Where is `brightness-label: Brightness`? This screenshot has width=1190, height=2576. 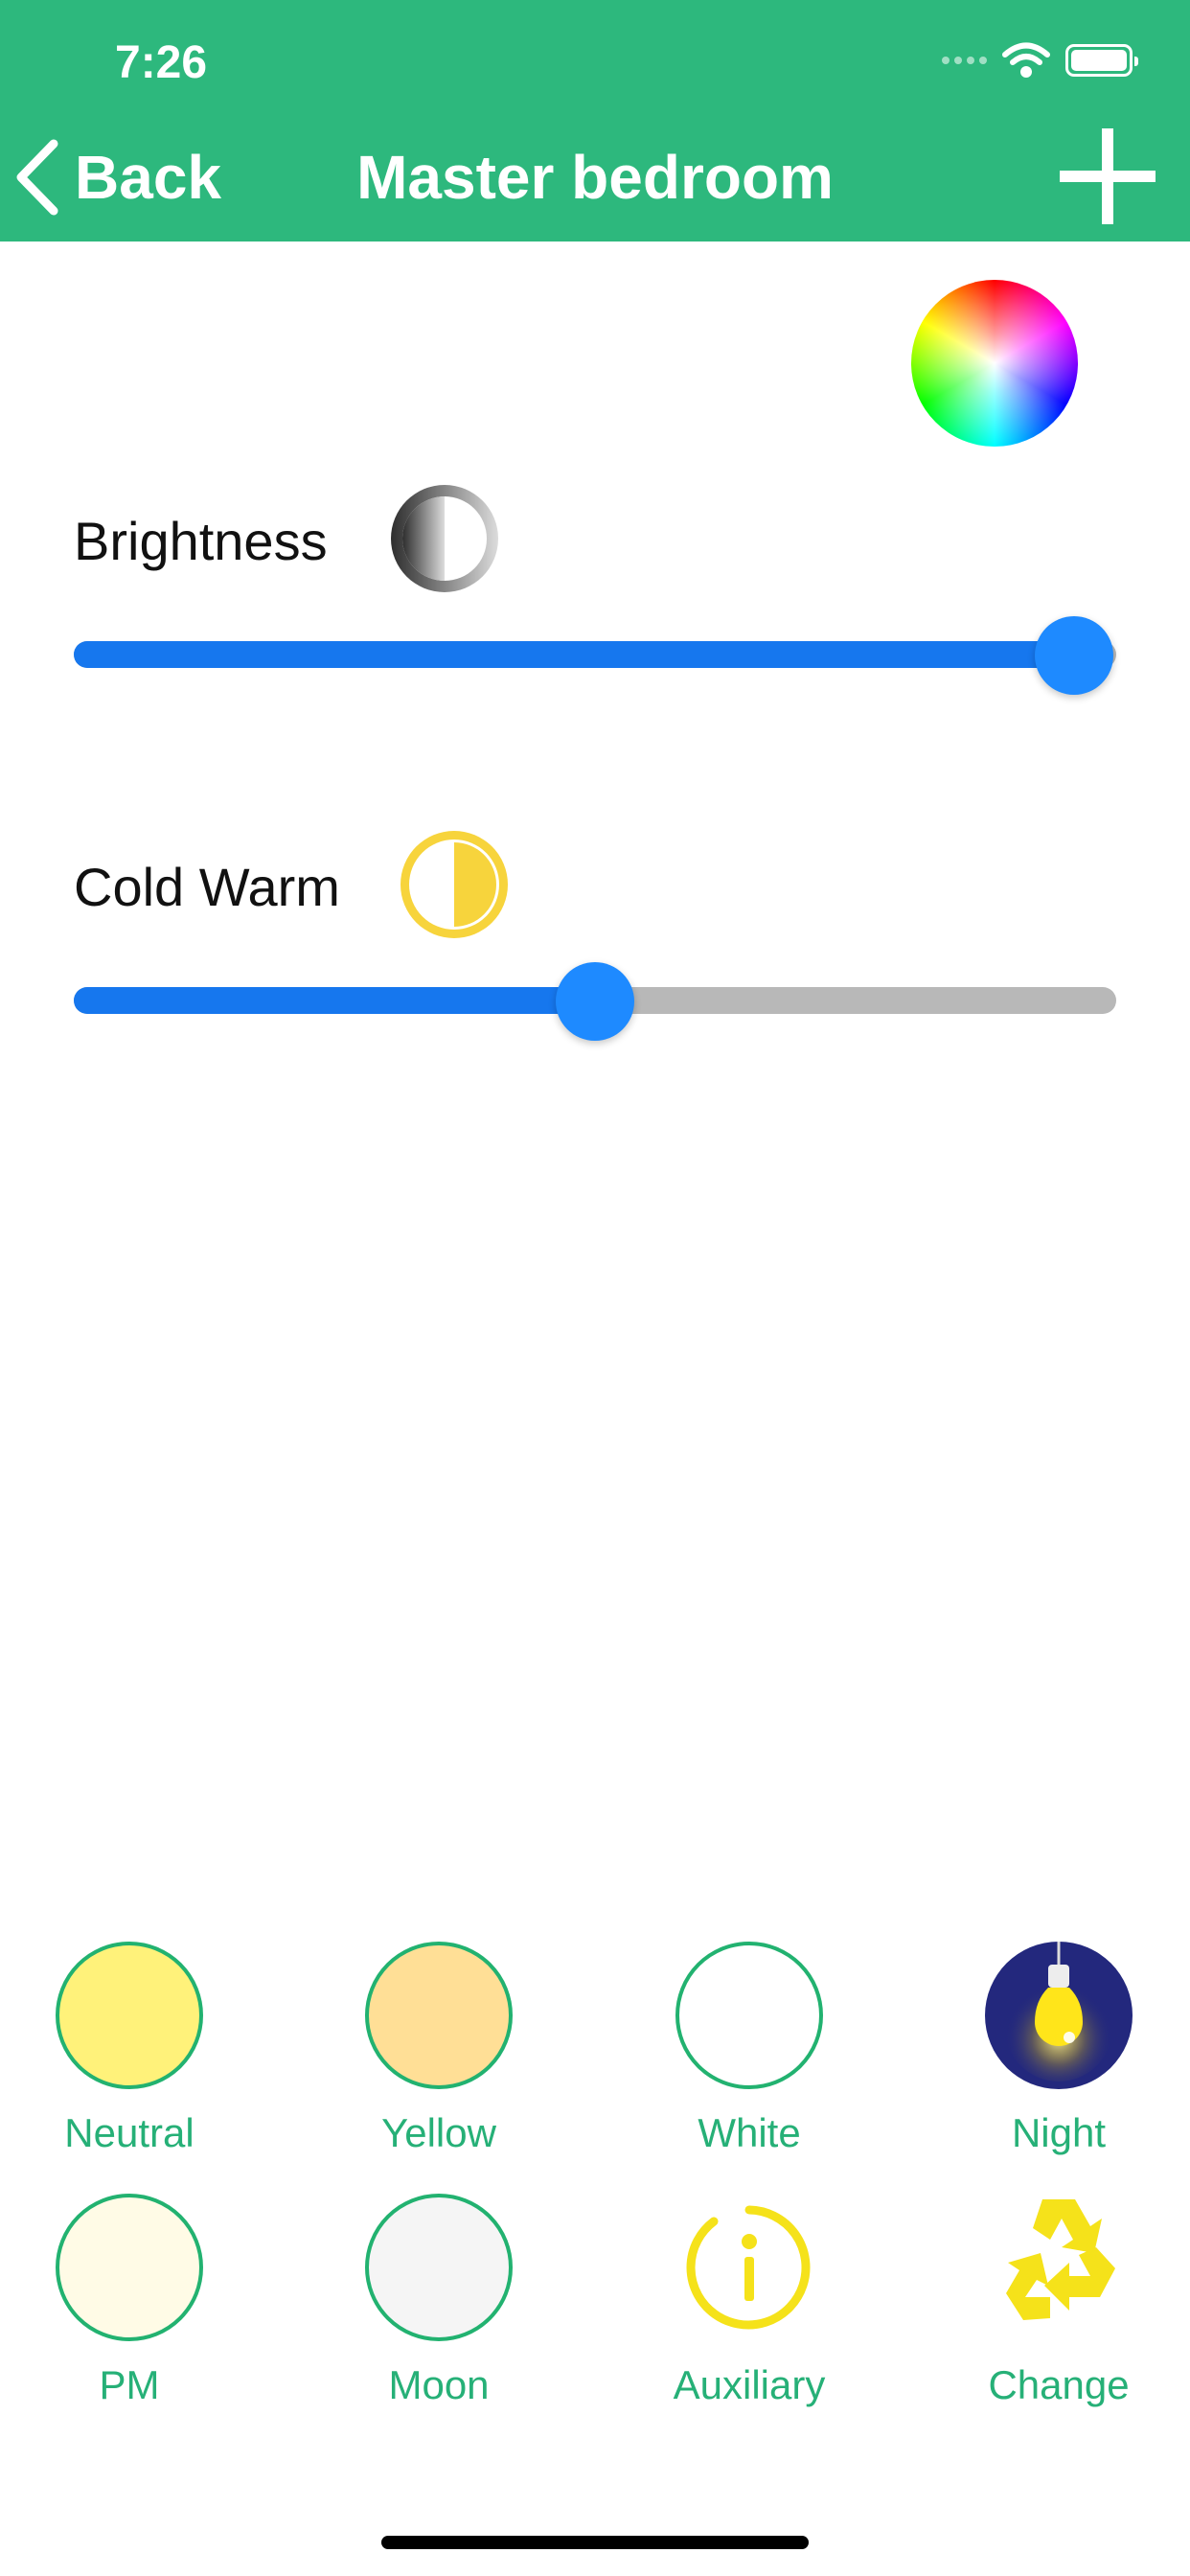
brightness-label: Brightness is located at coordinates (201, 541).